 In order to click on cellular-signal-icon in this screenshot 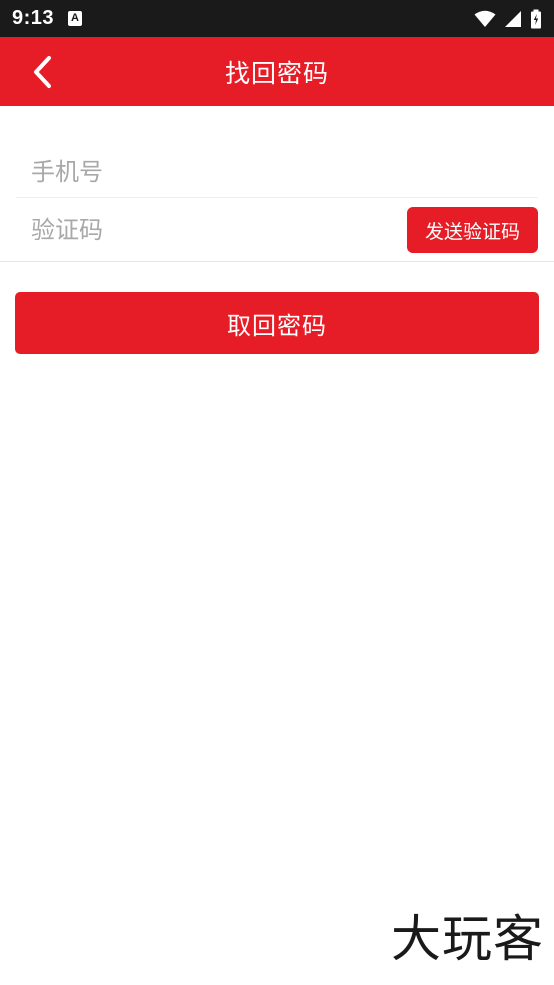, I will do `click(513, 18)`.